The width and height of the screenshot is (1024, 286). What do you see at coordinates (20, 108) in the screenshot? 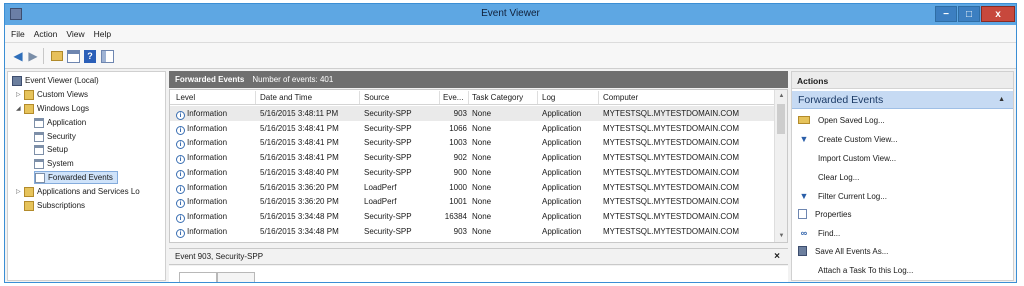
I see `collapse-arrow-icon: ◢` at bounding box center [20, 108].